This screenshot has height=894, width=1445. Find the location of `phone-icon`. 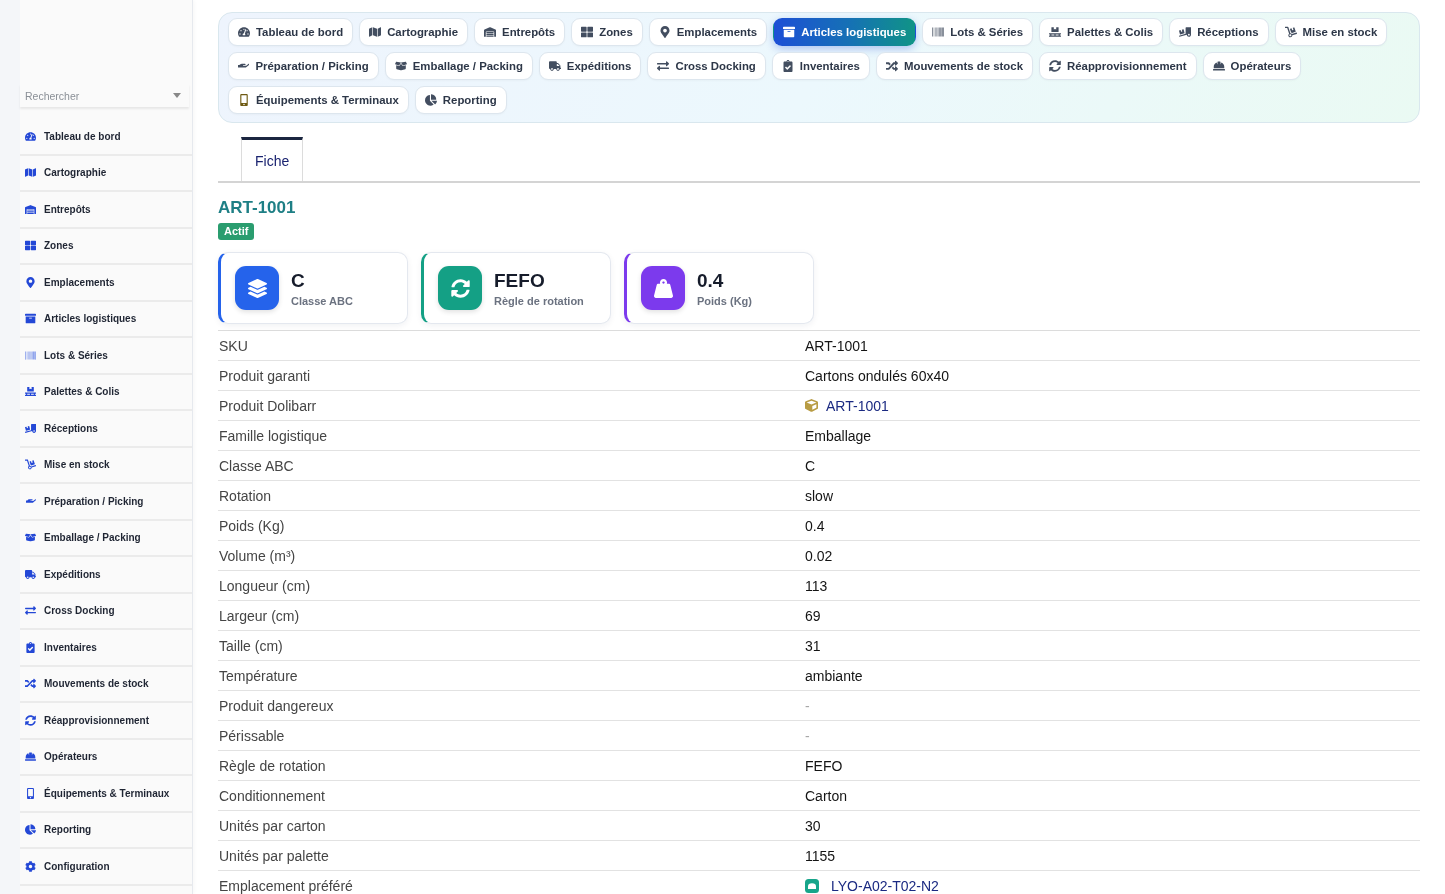

phone-icon is located at coordinates (30, 793).